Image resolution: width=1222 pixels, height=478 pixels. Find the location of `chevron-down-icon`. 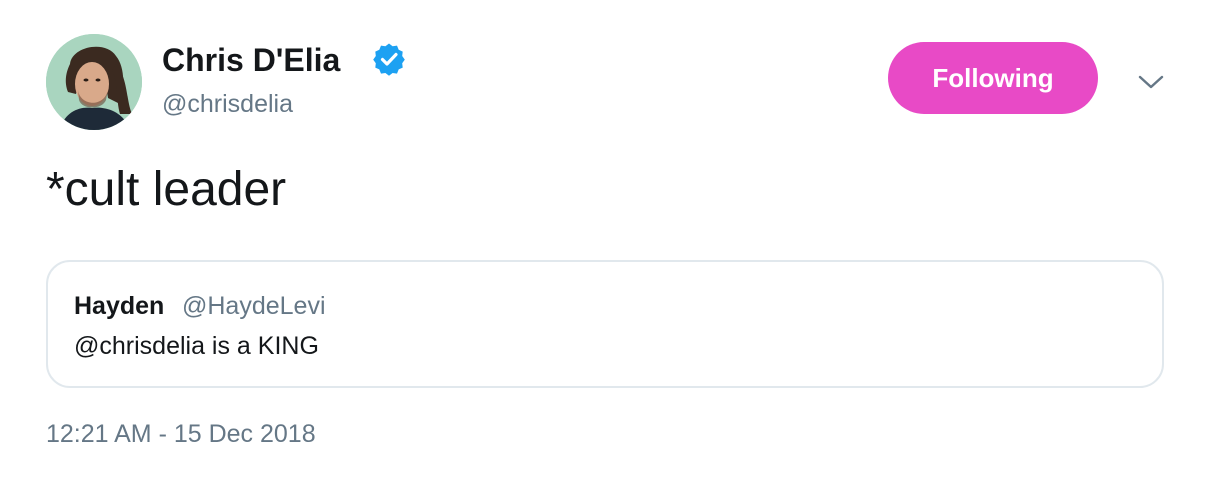

chevron-down-icon is located at coordinates (1151, 82).